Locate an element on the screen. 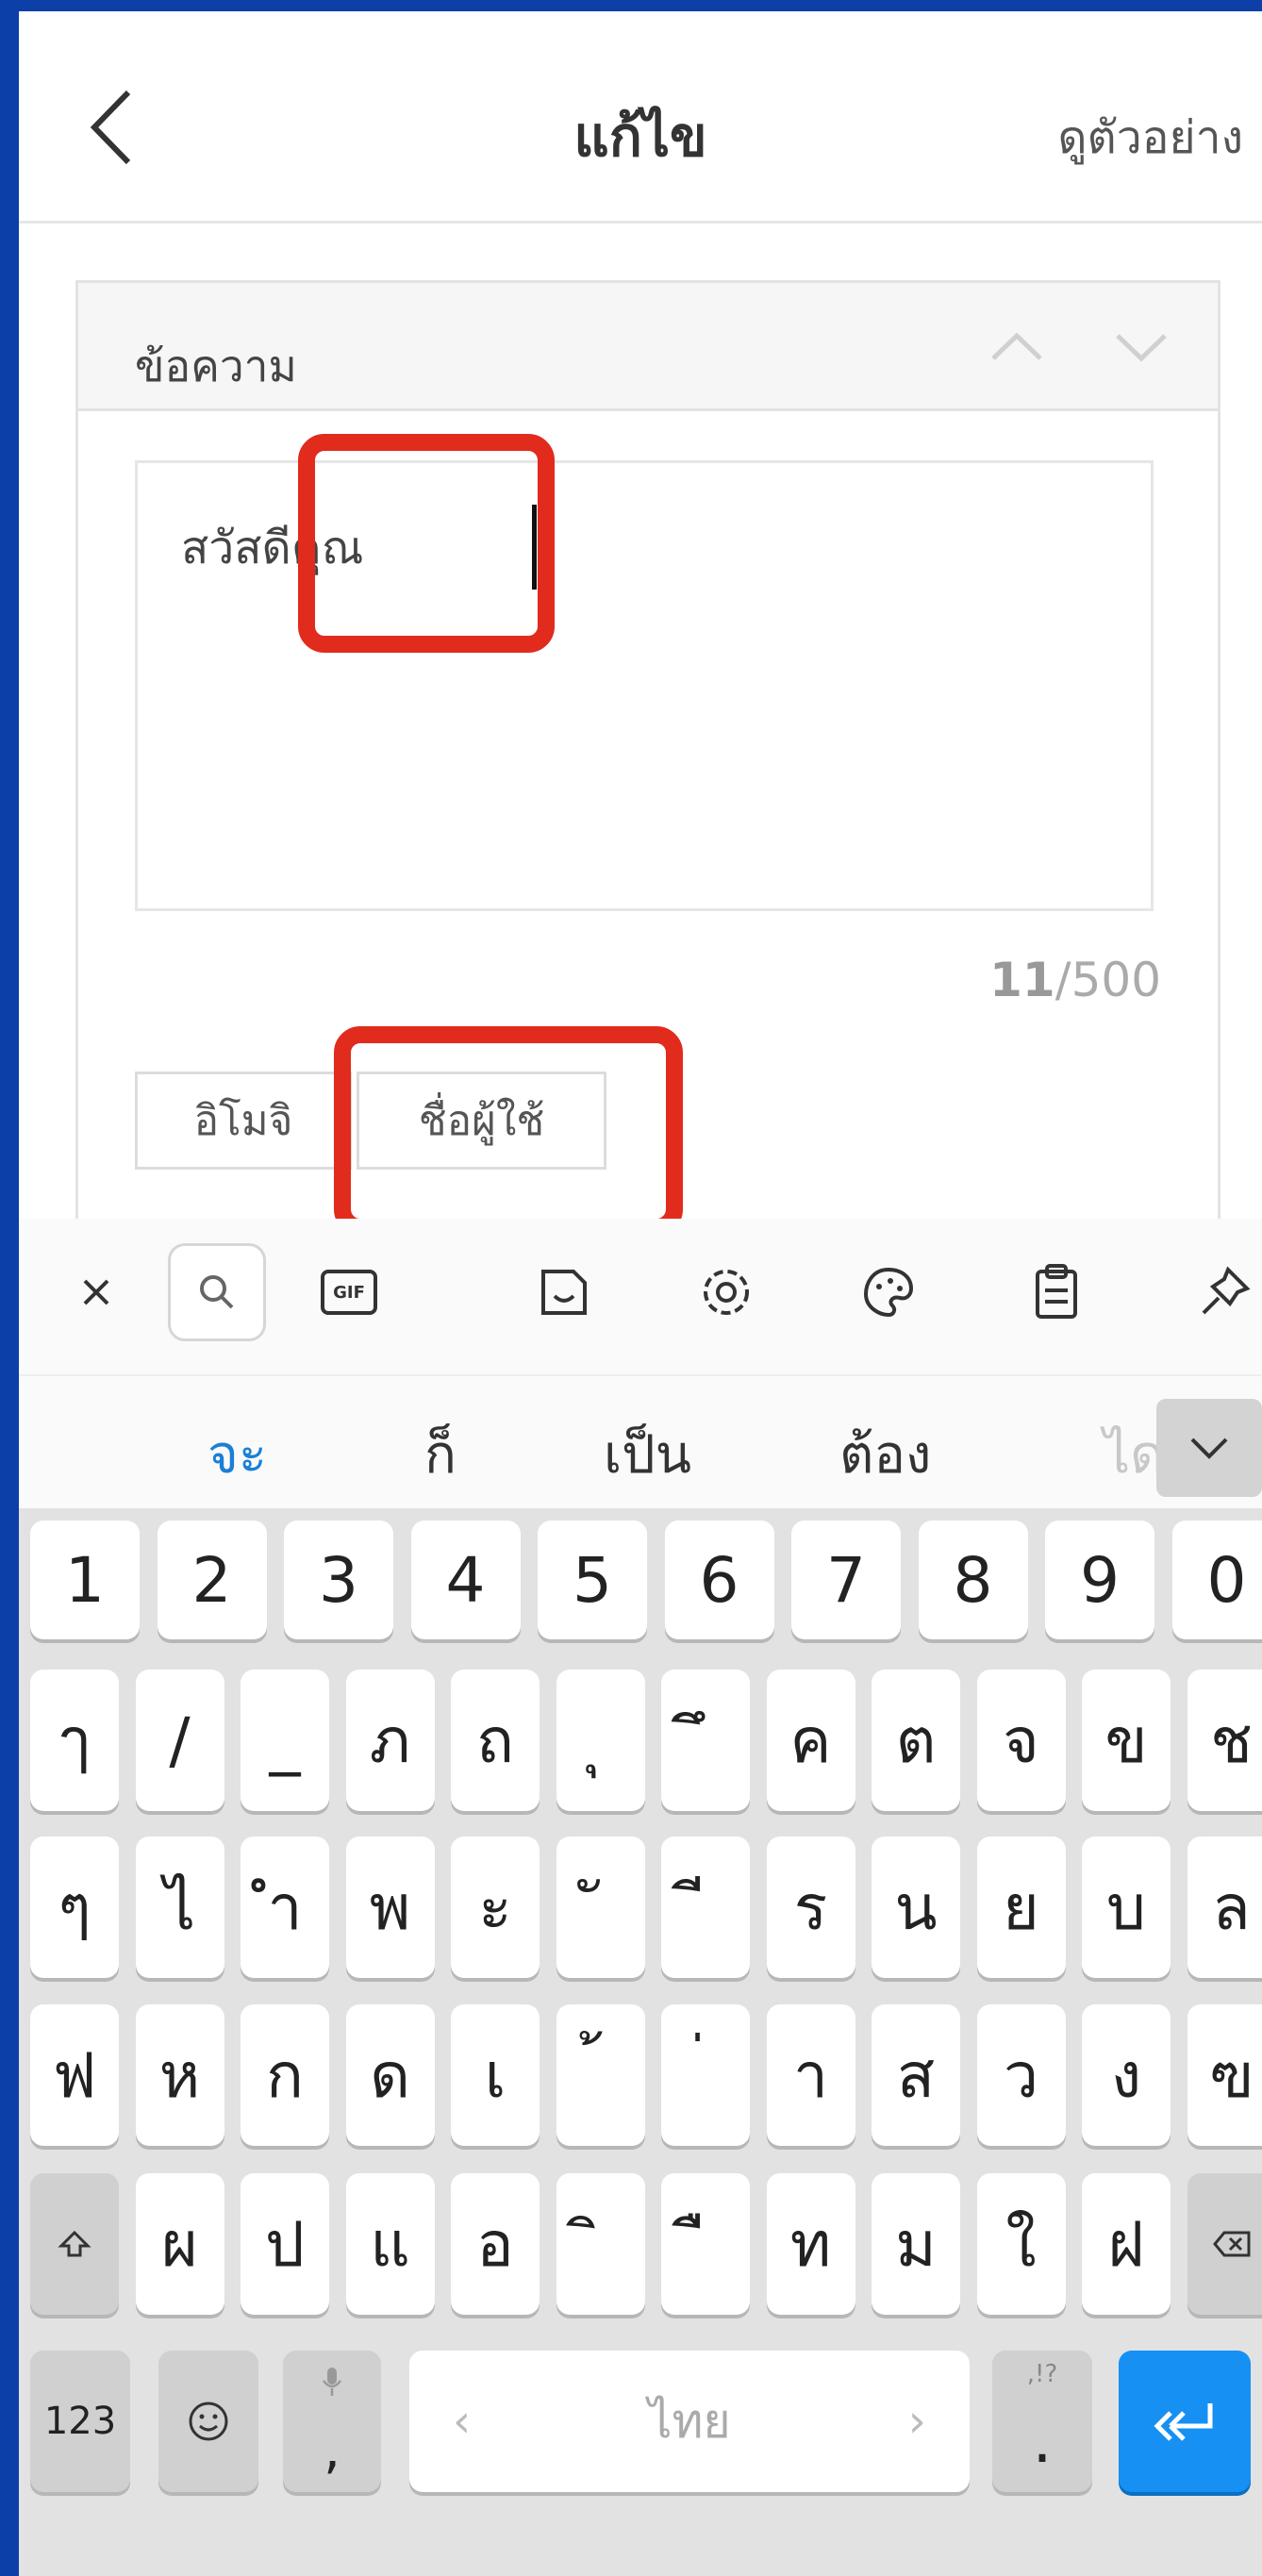  key-row_2-7-label: ร is located at coordinates (810, 1907).